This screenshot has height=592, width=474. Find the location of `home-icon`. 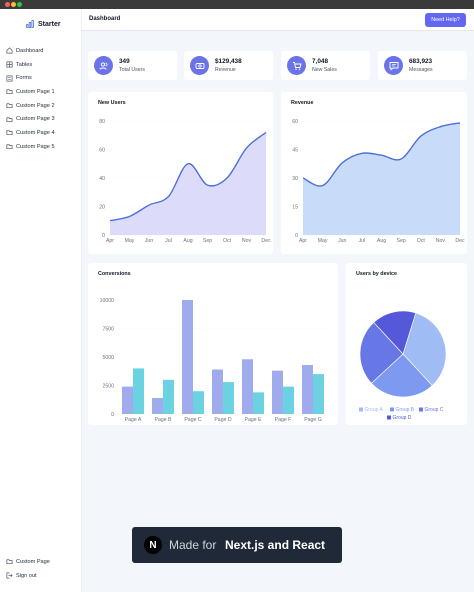

home-icon is located at coordinates (9, 50).